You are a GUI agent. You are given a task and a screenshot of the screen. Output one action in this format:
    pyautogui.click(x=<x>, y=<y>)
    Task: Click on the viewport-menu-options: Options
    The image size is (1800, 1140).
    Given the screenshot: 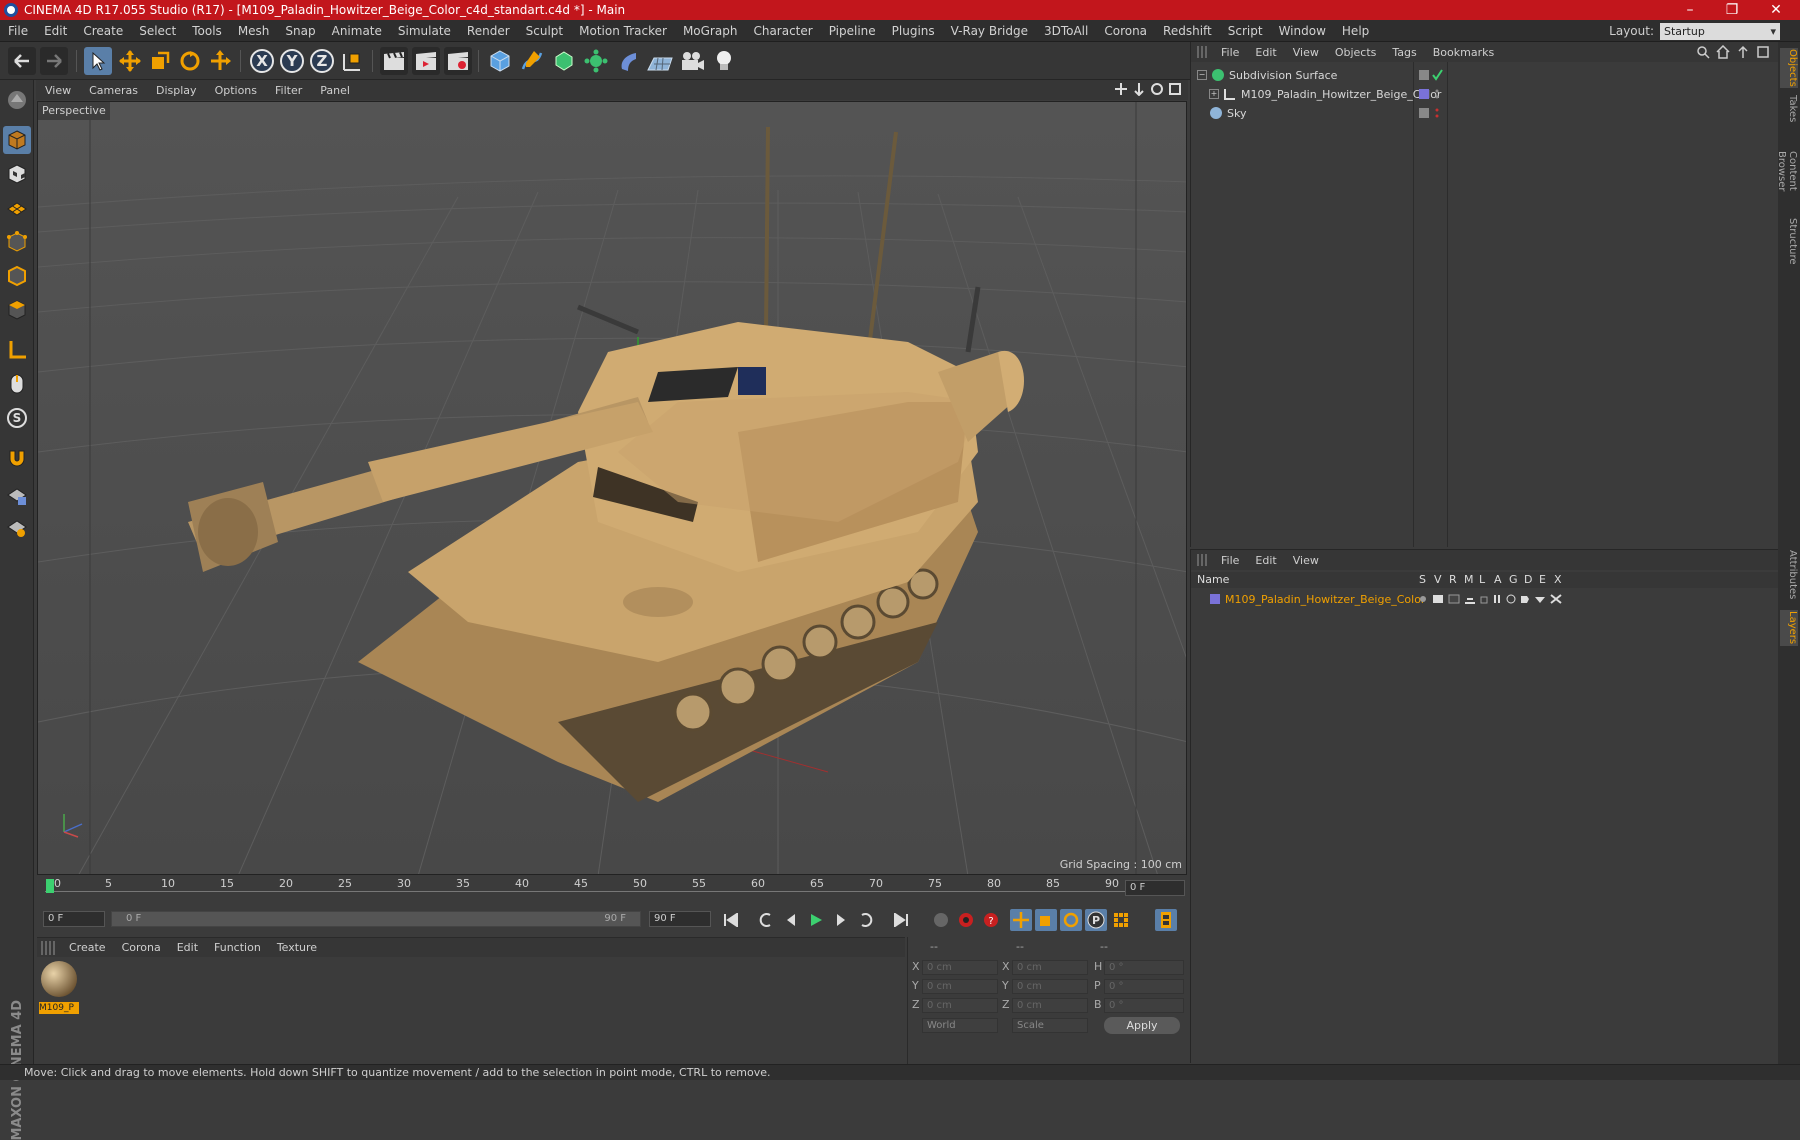 What is the action you would take?
    pyautogui.click(x=236, y=90)
    